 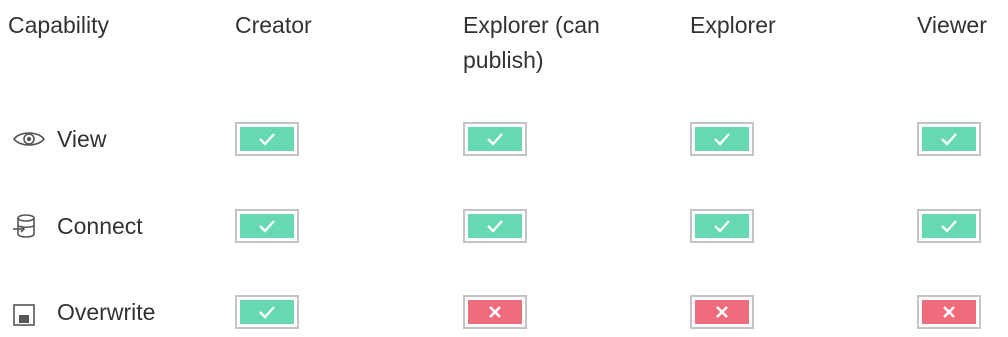 What do you see at coordinates (531, 42) in the screenshot?
I see `header-explorer-can-publish: Explorer (can publish)` at bounding box center [531, 42].